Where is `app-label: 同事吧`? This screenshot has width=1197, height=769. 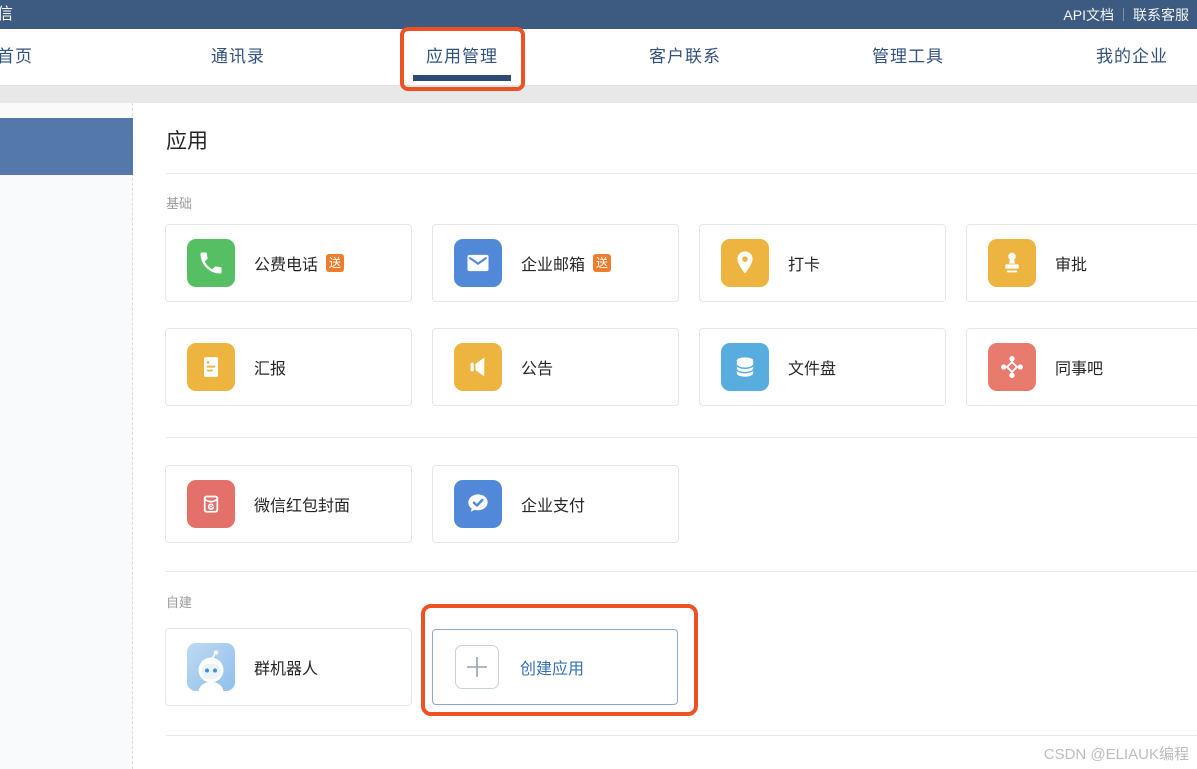 app-label: 同事吧 is located at coordinates (1079, 369).